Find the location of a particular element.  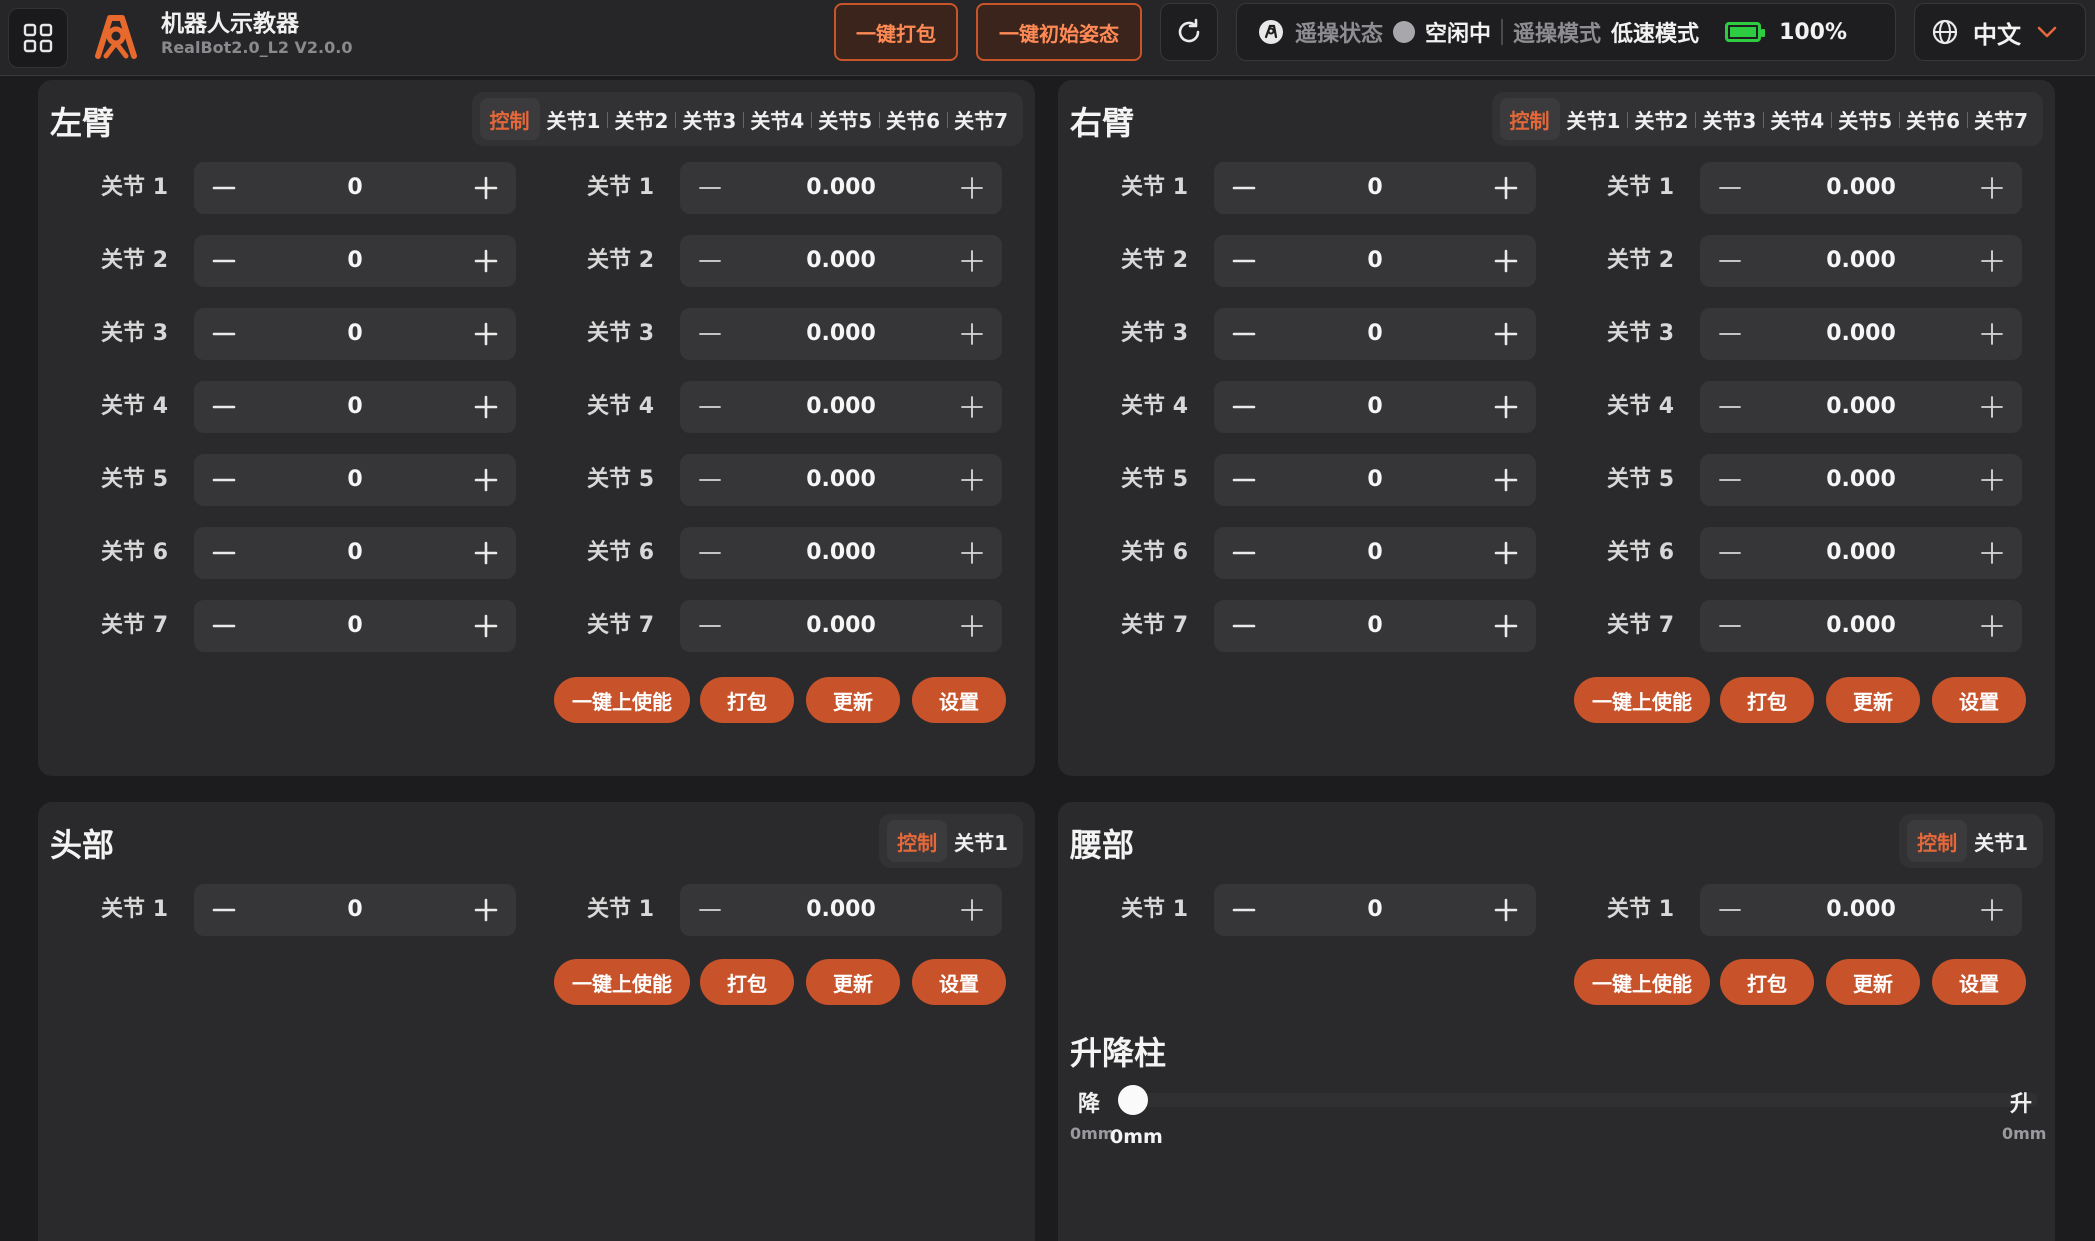

pack-all-button: 一键打包 is located at coordinates (896, 32).